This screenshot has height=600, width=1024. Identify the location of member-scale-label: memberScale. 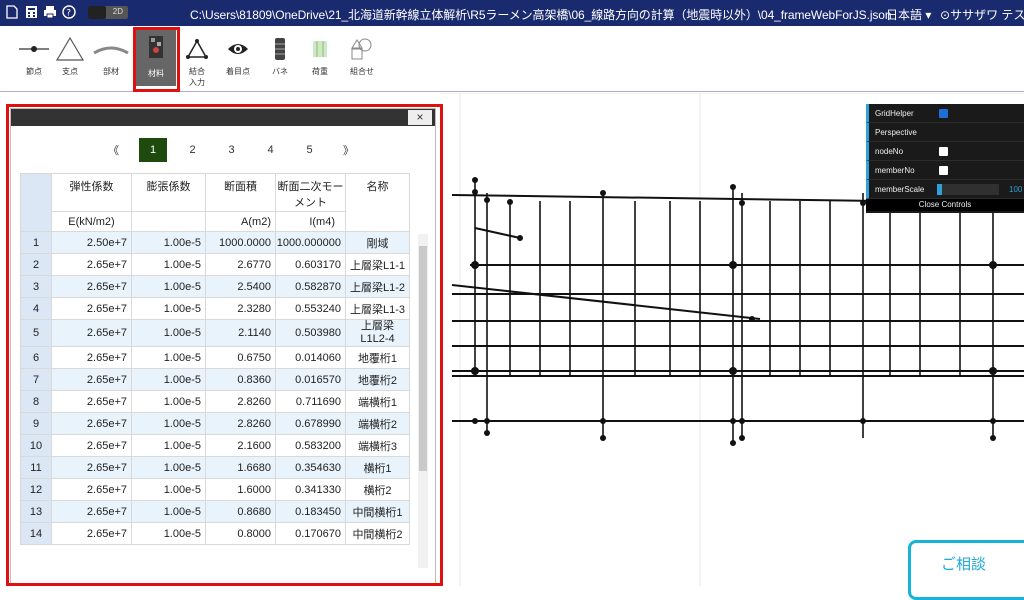
(900, 189).